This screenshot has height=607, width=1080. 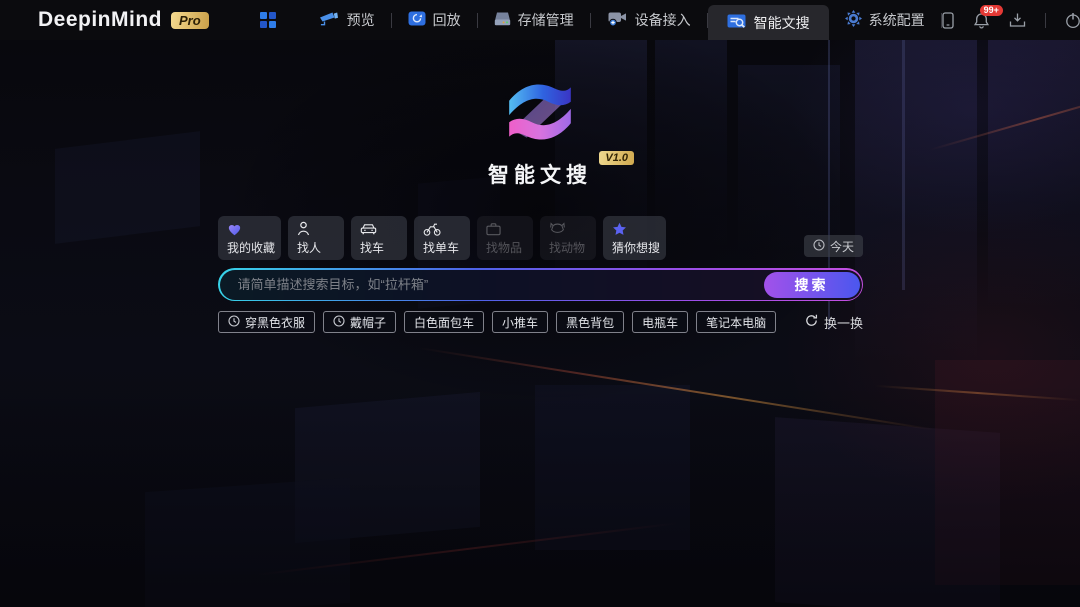 What do you see at coordinates (567, 247) in the screenshot?
I see `tab-label: 找动物` at bounding box center [567, 247].